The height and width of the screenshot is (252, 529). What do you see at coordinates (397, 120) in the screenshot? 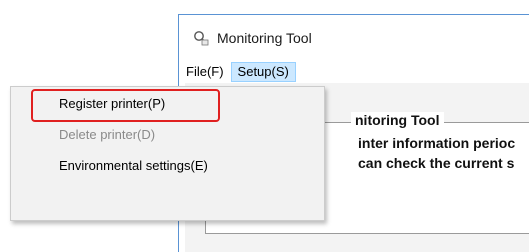
I see `groupbox-title: nitoring Tool` at bounding box center [397, 120].